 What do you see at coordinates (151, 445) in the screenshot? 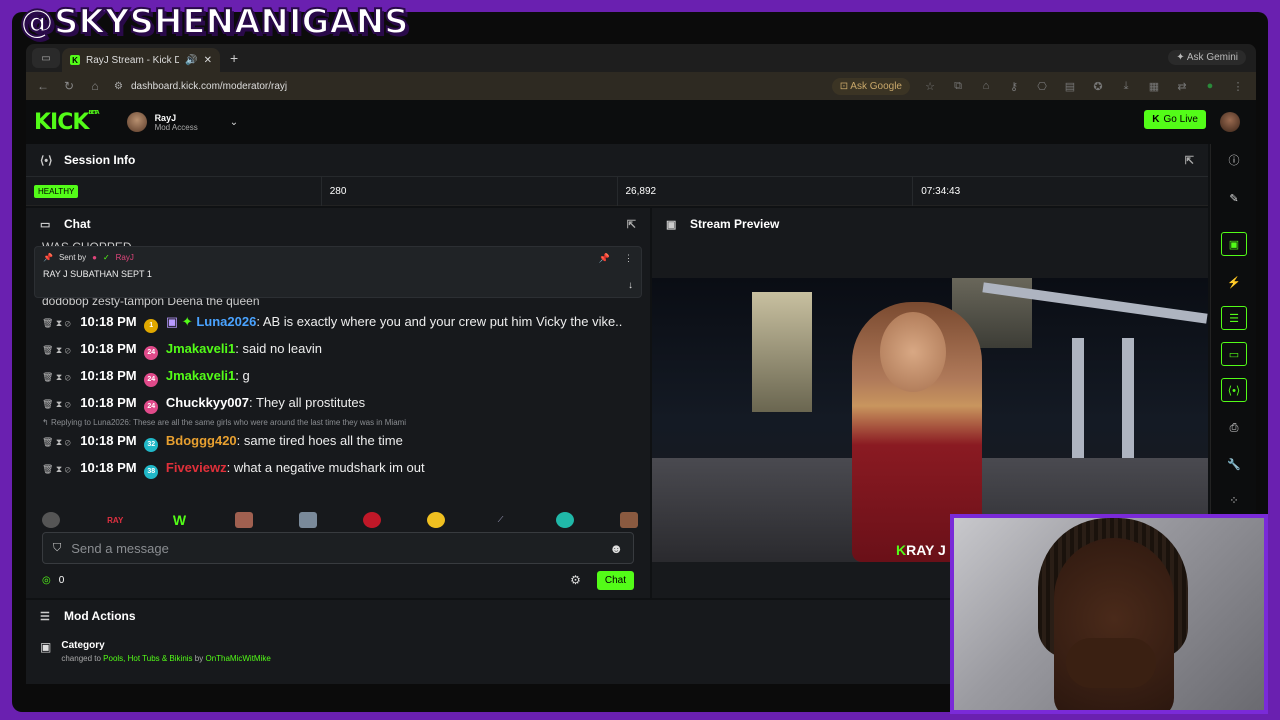
I see `sub-badge: 32` at bounding box center [151, 445].